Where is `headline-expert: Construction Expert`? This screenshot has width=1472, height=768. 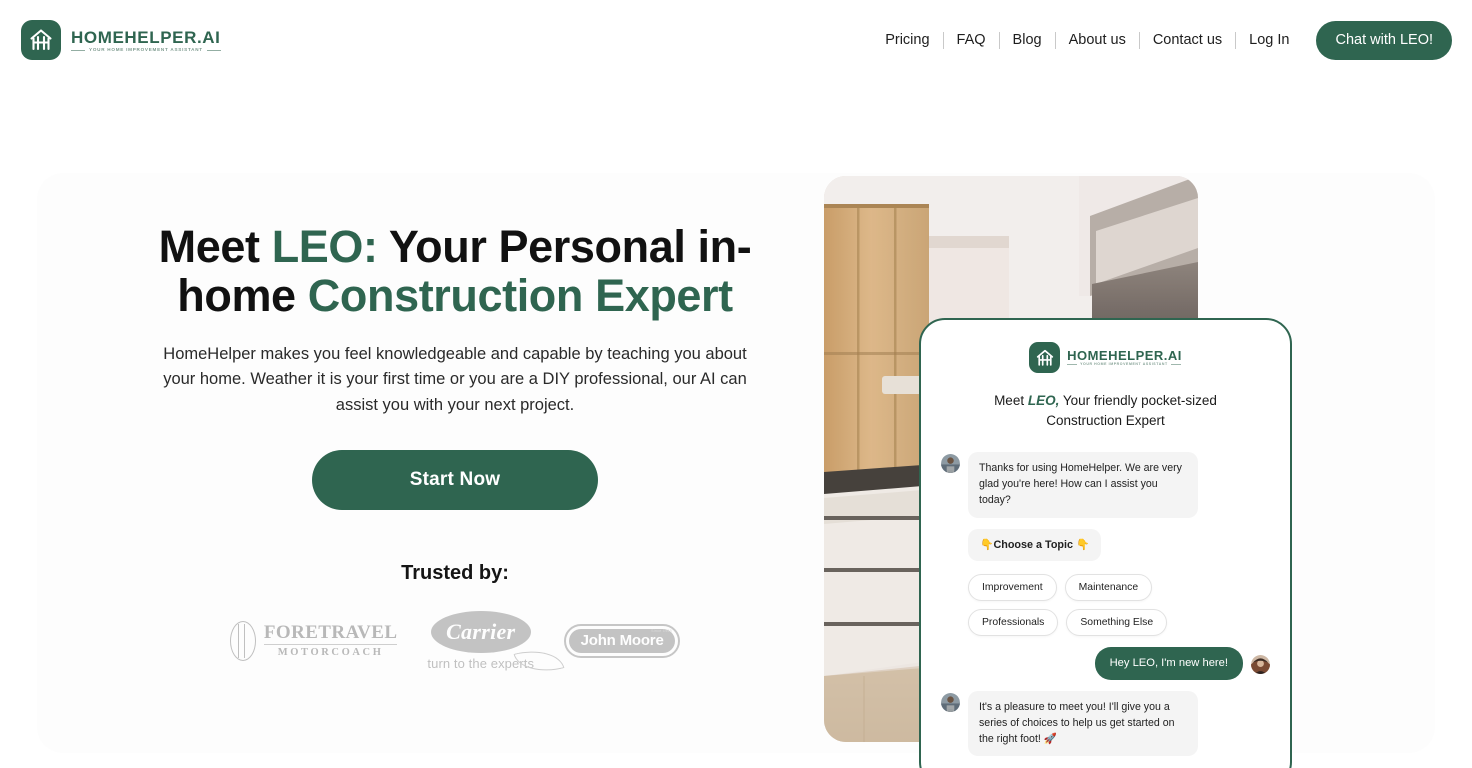 headline-expert: Construction Expert is located at coordinates (520, 295).